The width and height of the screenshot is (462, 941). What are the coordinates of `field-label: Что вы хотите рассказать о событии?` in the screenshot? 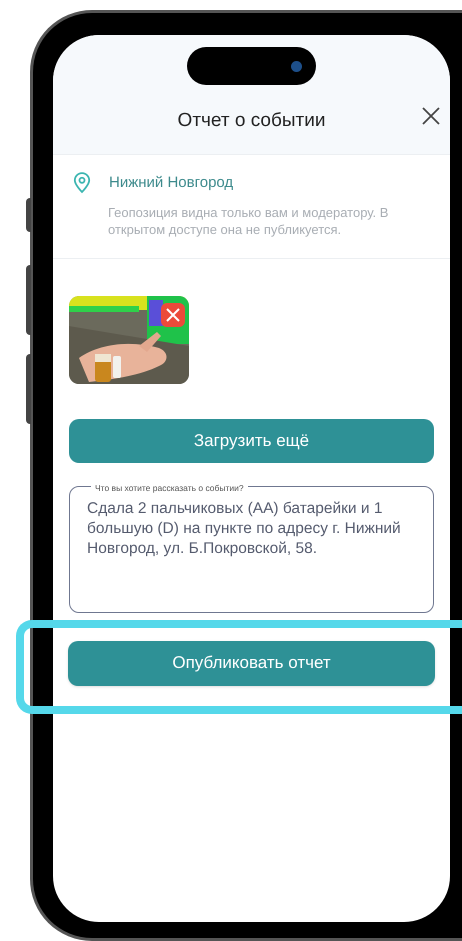 It's located at (169, 487).